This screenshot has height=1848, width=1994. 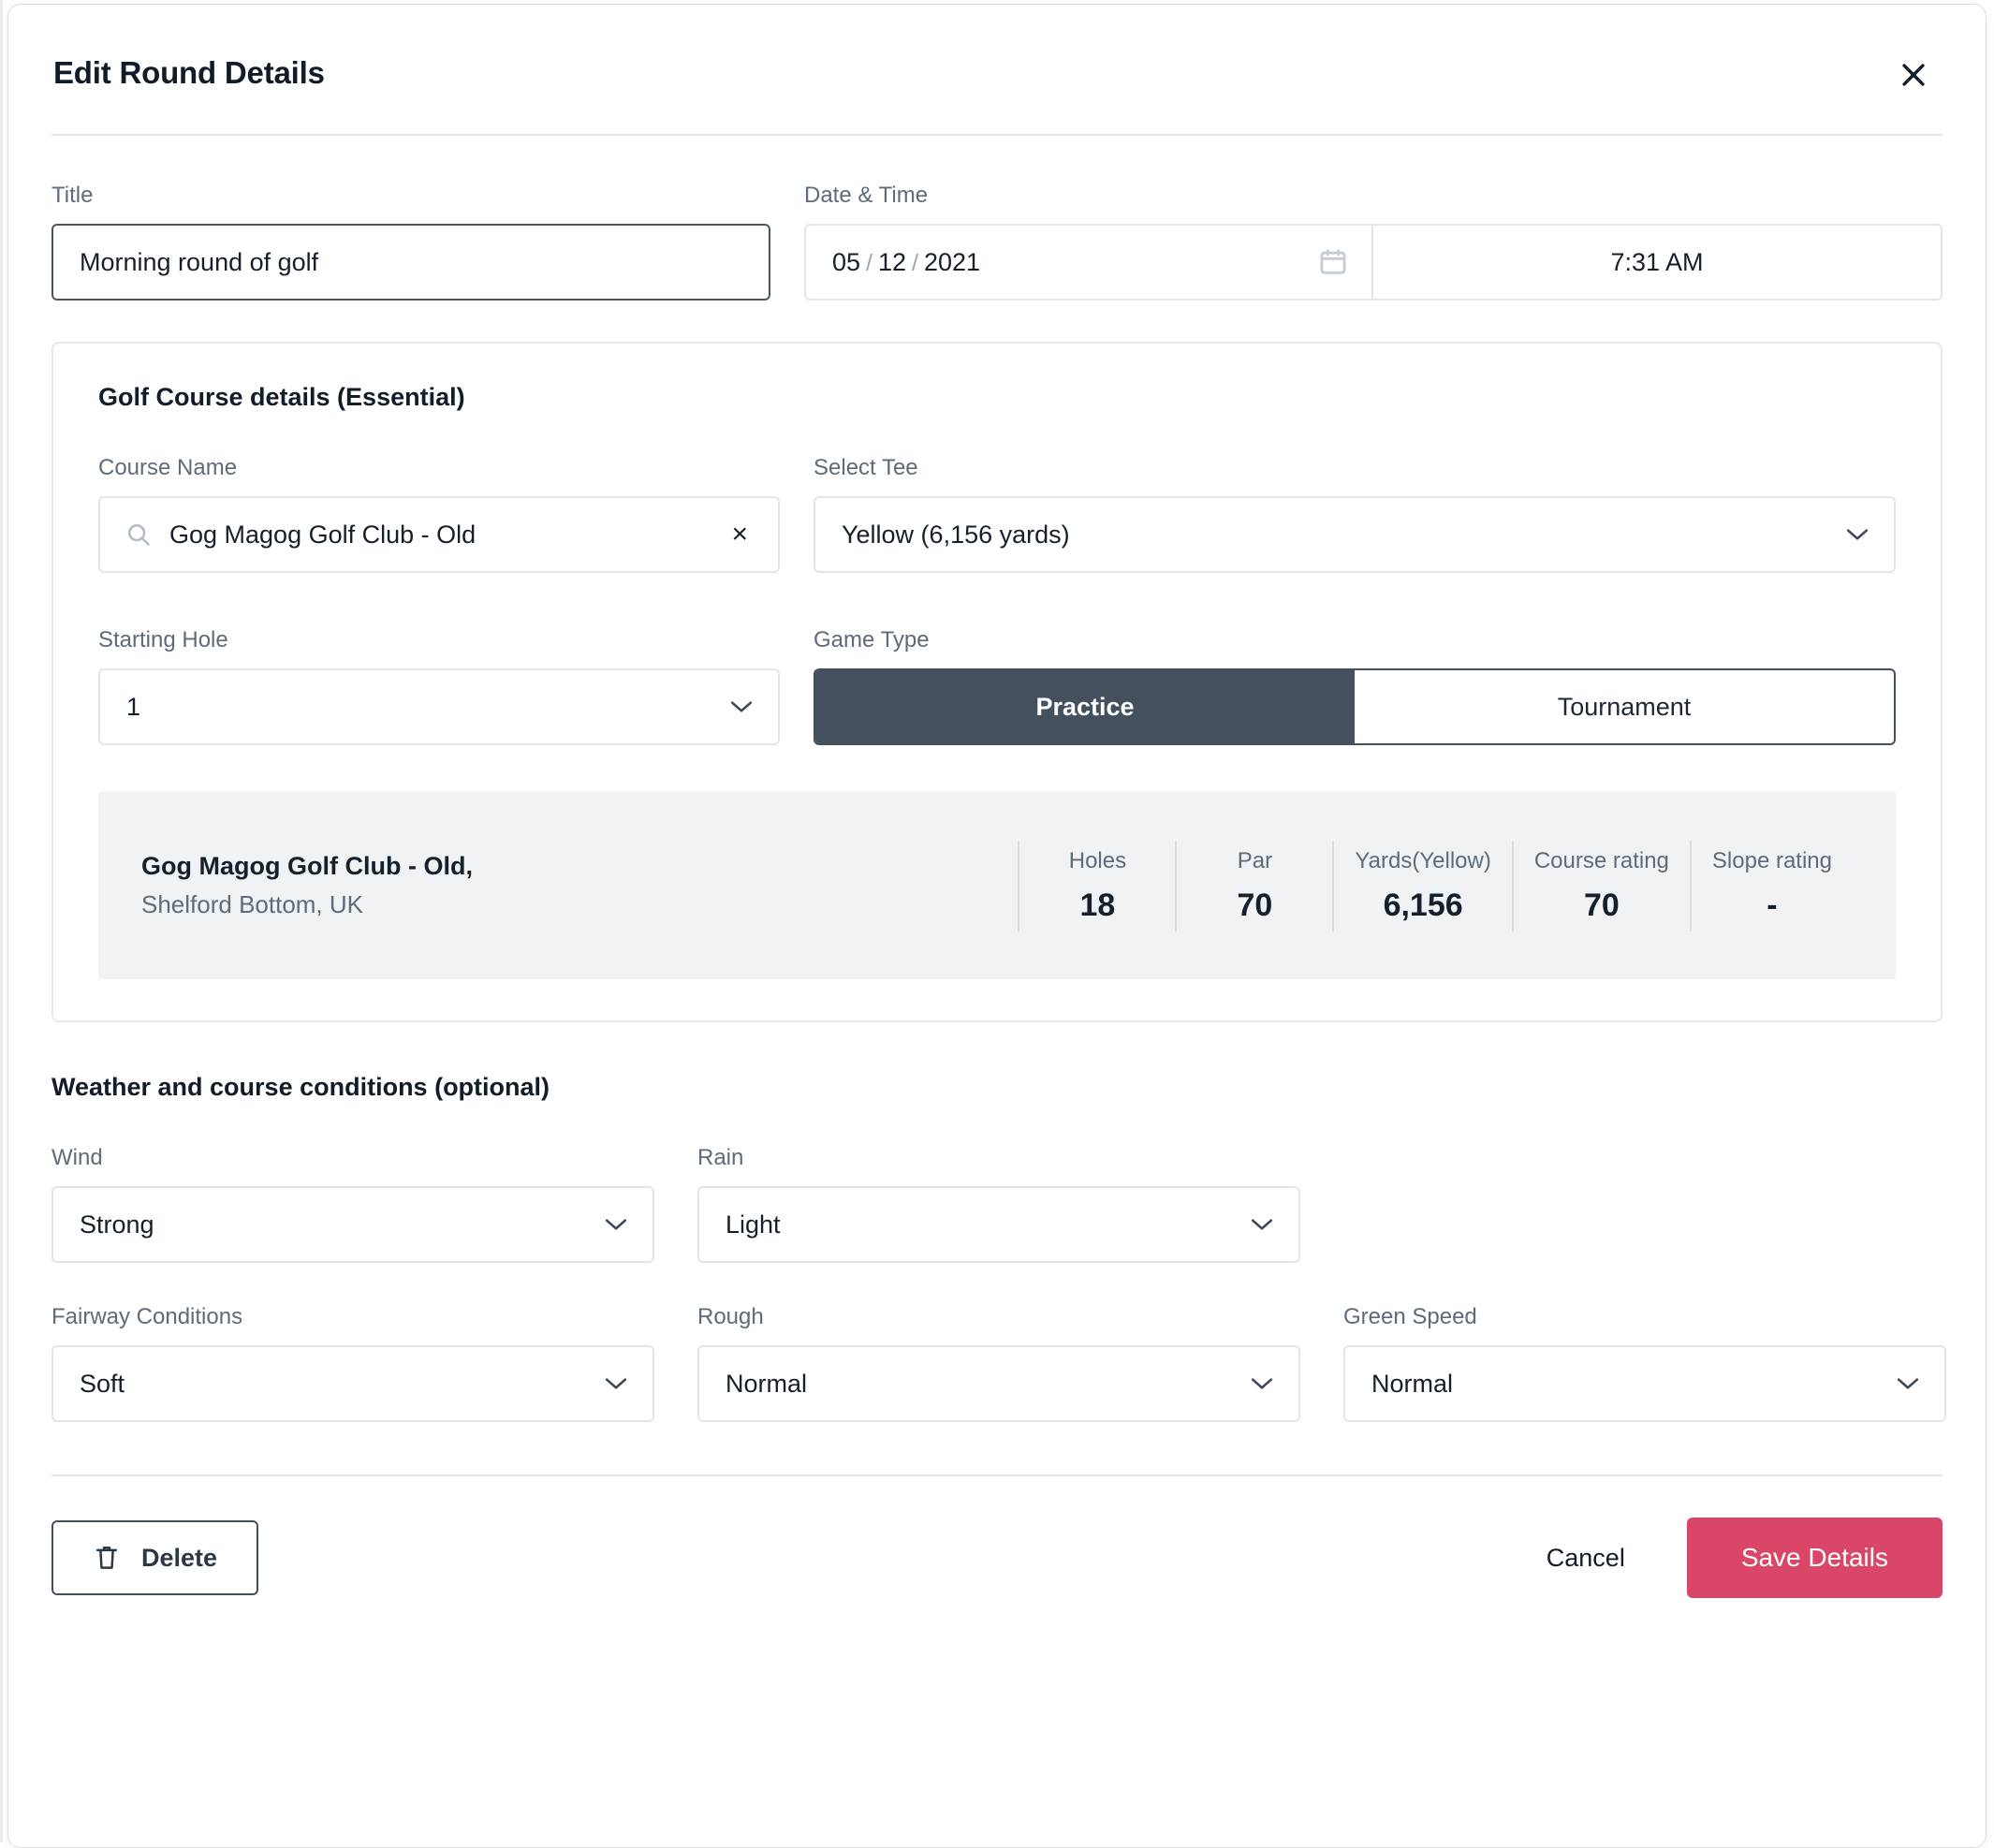 I want to click on course-summary-location: Shelford Bottom, UK, so click(x=252, y=904).